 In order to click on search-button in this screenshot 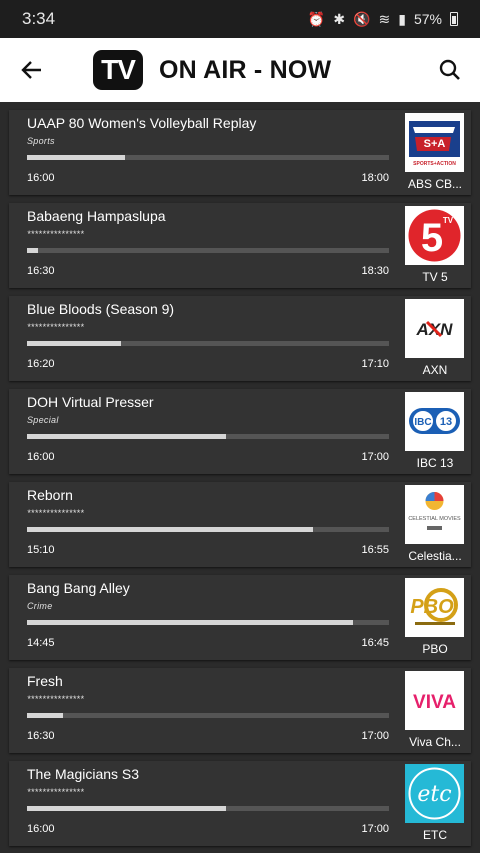, I will do `click(450, 70)`.